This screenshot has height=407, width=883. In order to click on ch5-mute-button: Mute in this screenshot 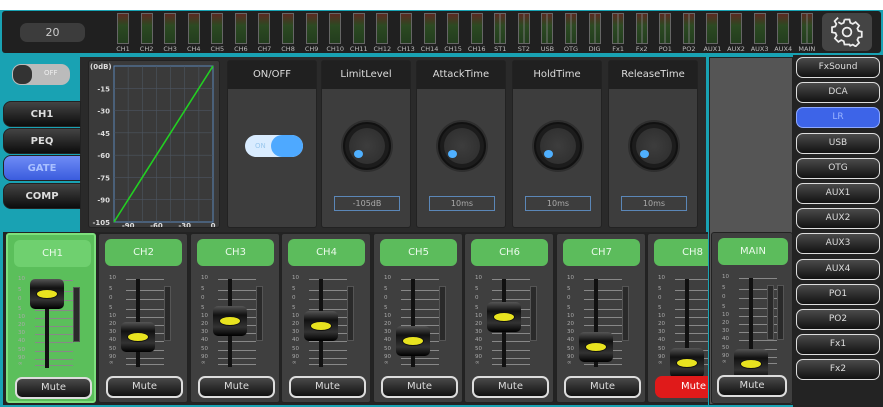, I will do `click(419, 387)`.